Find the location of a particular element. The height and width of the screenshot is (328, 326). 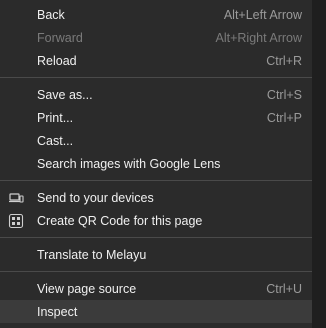

page-background is located at coordinates (319, 164).